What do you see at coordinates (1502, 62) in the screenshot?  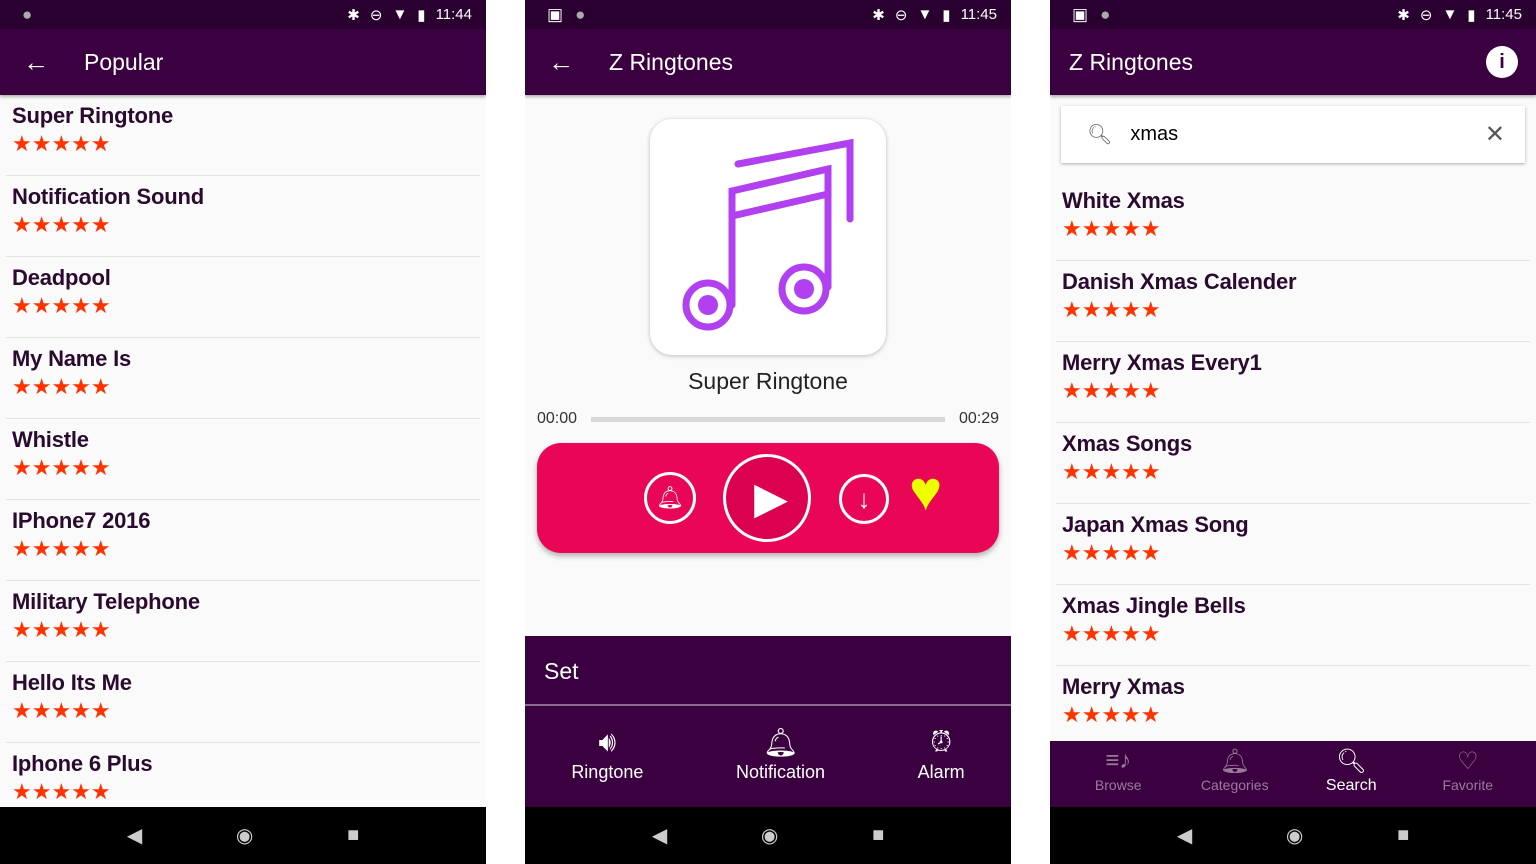 I see `info-icon: i` at bounding box center [1502, 62].